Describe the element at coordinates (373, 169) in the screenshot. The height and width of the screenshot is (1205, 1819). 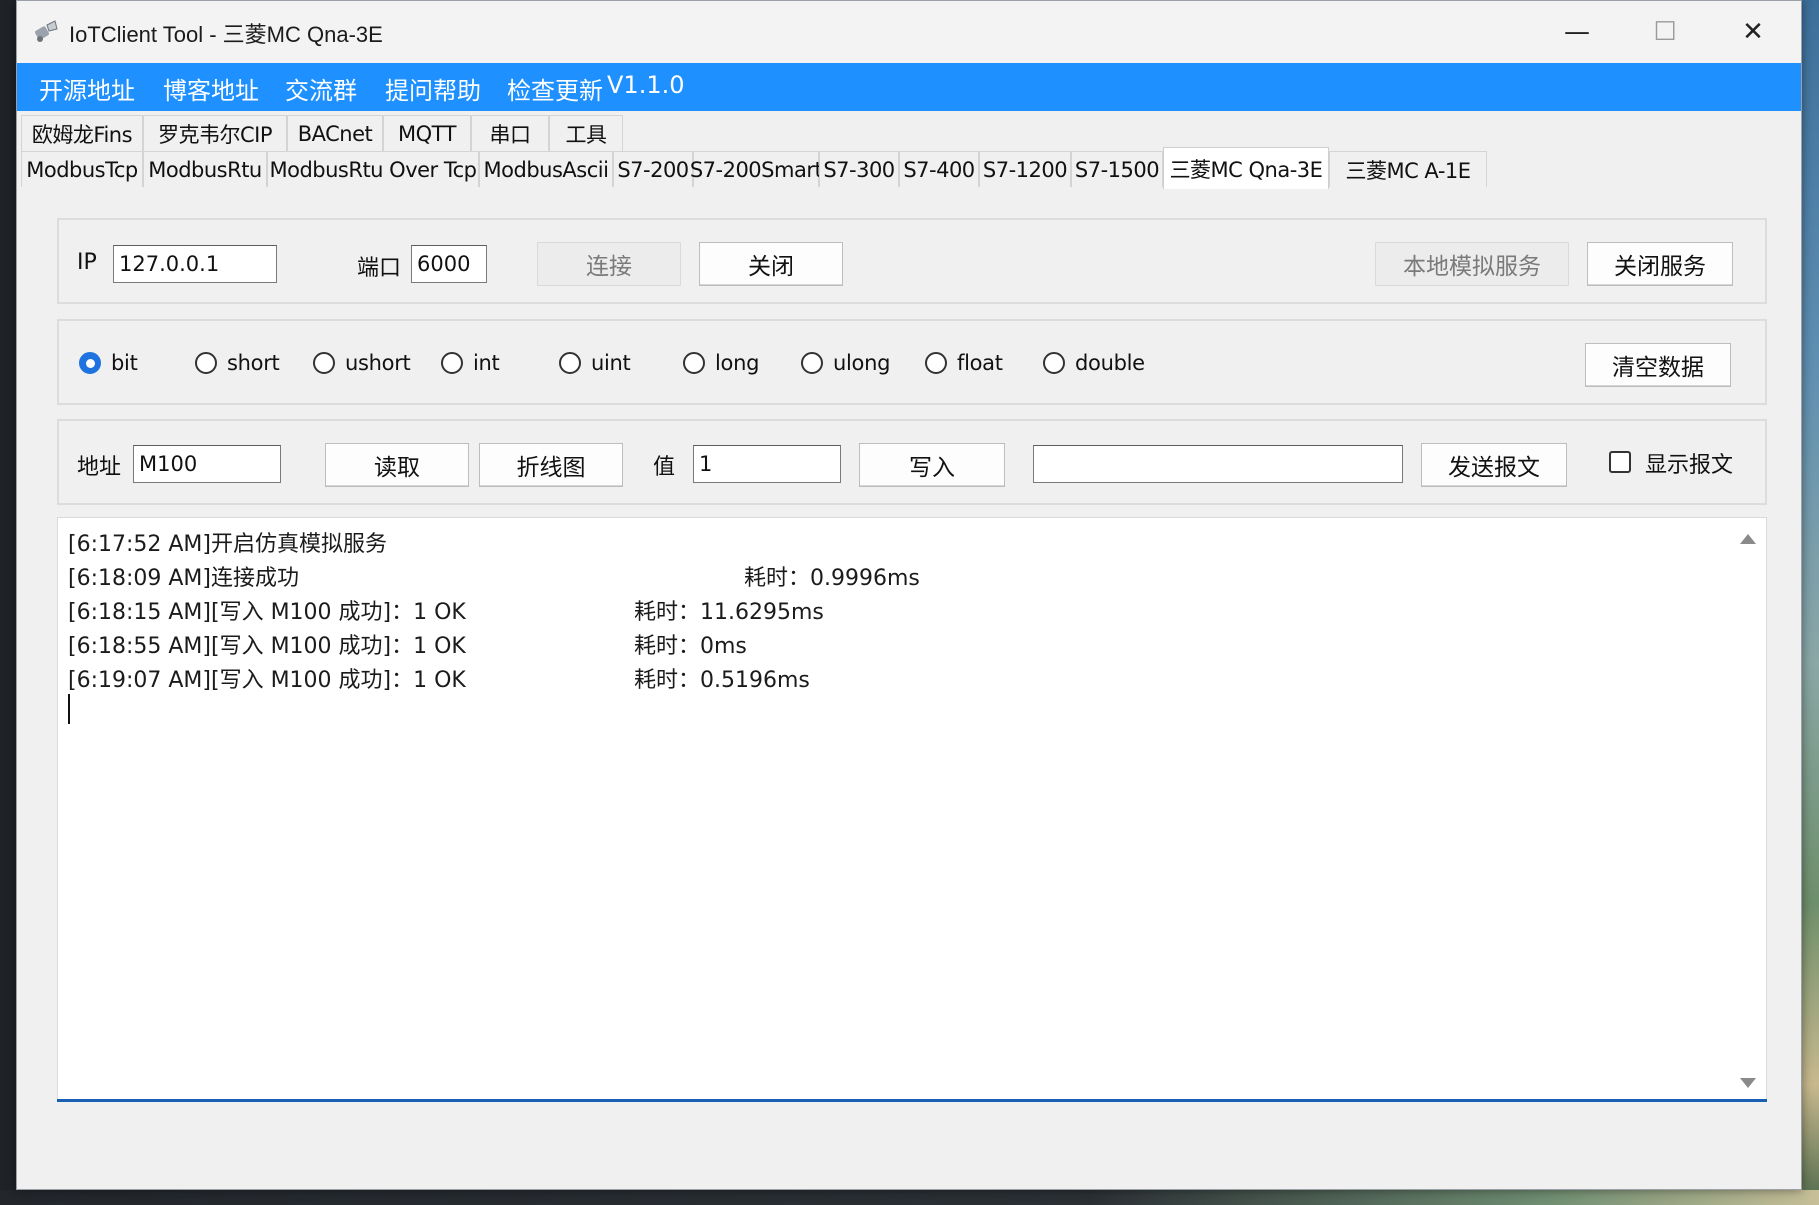
I see `tab-modbus-rtu-over-tcp: ModbusRtu Over Tcp` at that location.